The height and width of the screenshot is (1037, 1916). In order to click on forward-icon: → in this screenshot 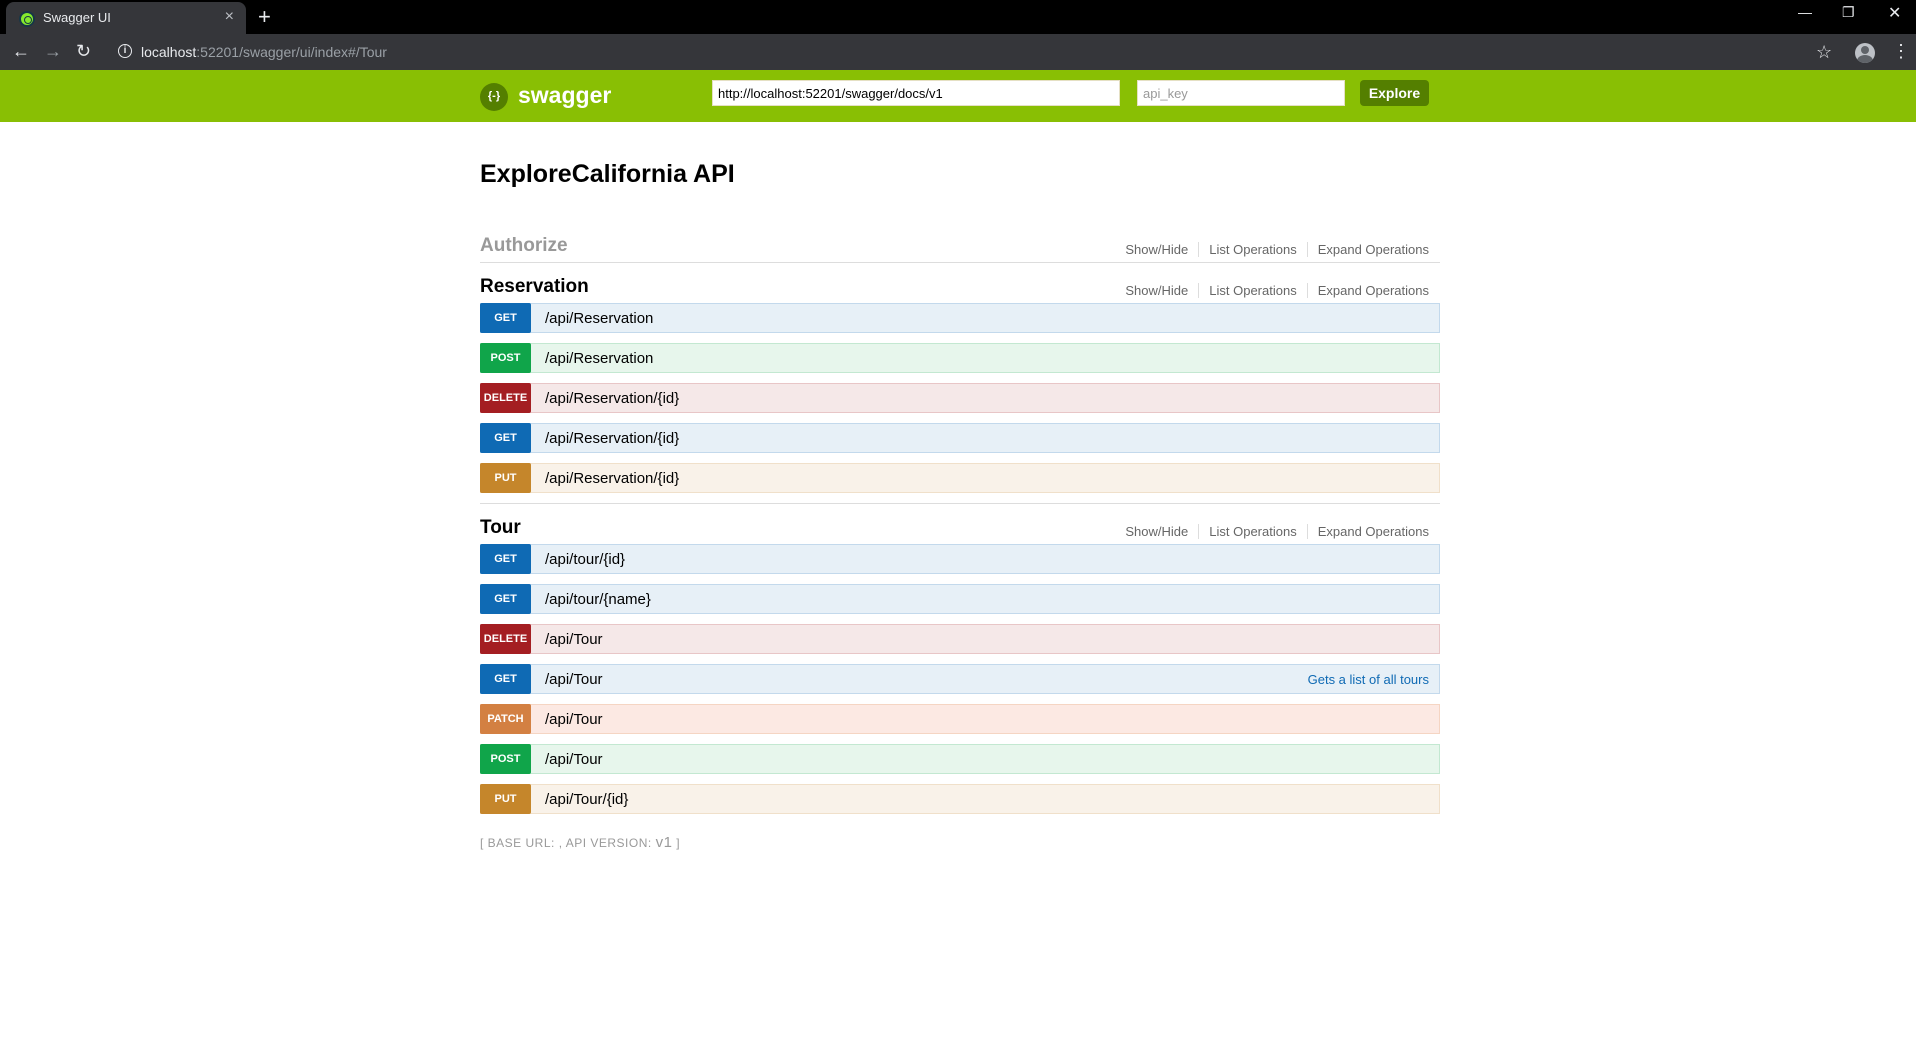, I will do `click(53, 51)`.